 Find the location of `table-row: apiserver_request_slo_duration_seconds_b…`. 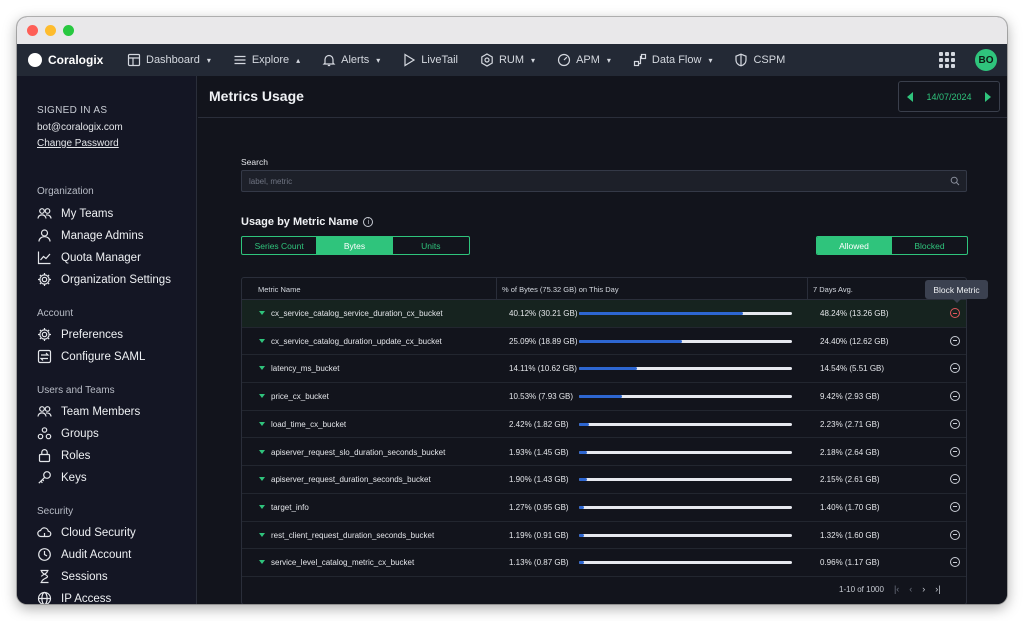

table-row: apiserver_request_slo_duration_seconds_b… is located at coordinates (604, 453).